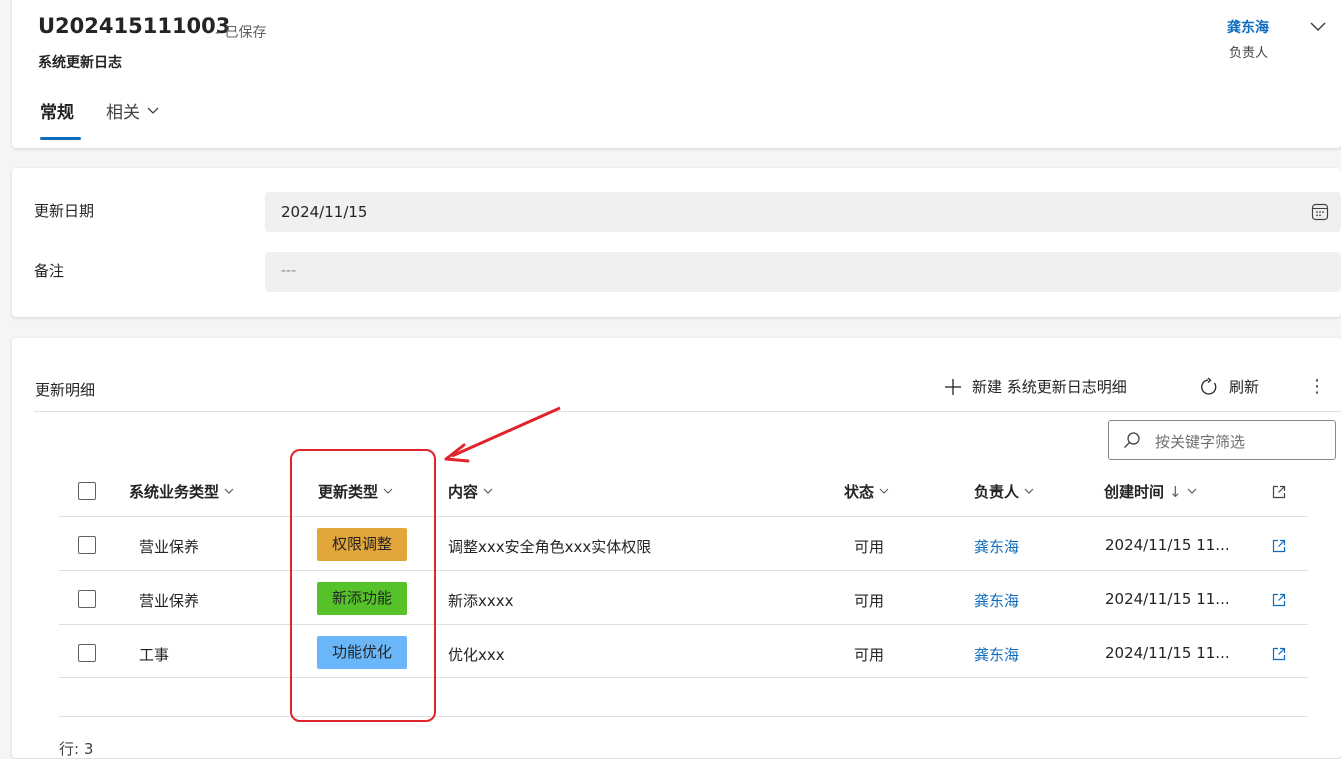 The height and width of the screenshot is (759, 1341). I want to click on refresh-icon, so click(1209, 386).